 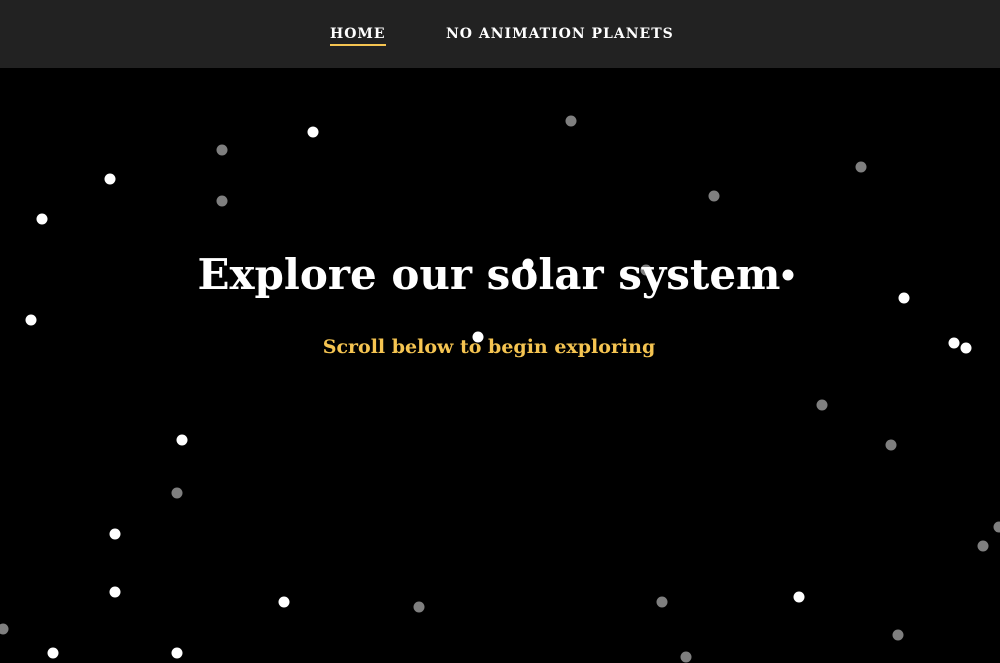 I want to click on nav-link-home-label: HOME, so click(x=358, y=34).